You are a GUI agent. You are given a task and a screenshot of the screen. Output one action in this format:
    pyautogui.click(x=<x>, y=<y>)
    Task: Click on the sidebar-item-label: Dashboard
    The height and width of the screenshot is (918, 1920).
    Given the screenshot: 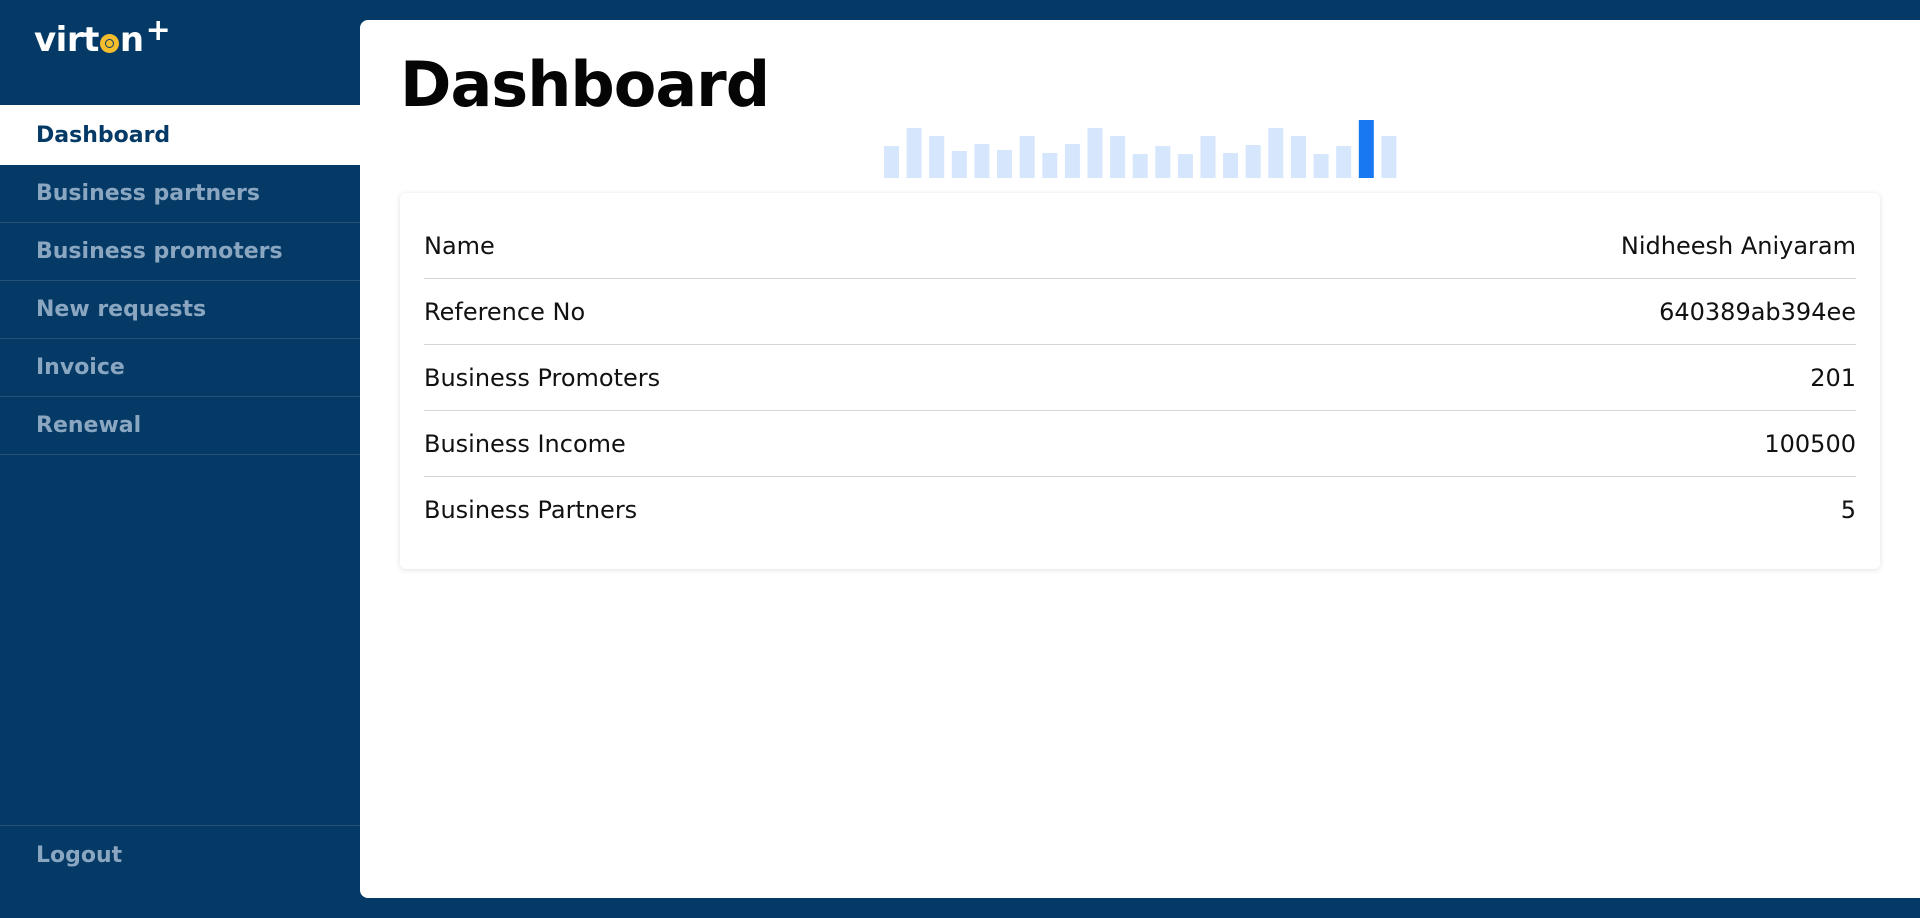 What is the action you would take?
    pyautogui.click(x=103, y=135)
    